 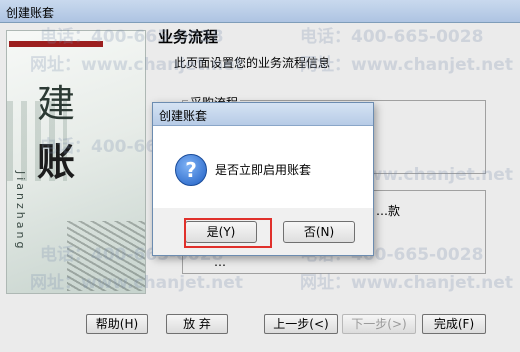 What do you see at coordinates (454, 324) in the screenshot?
I see `finish-button: 完成(F)` at bounding box center [454, 324].